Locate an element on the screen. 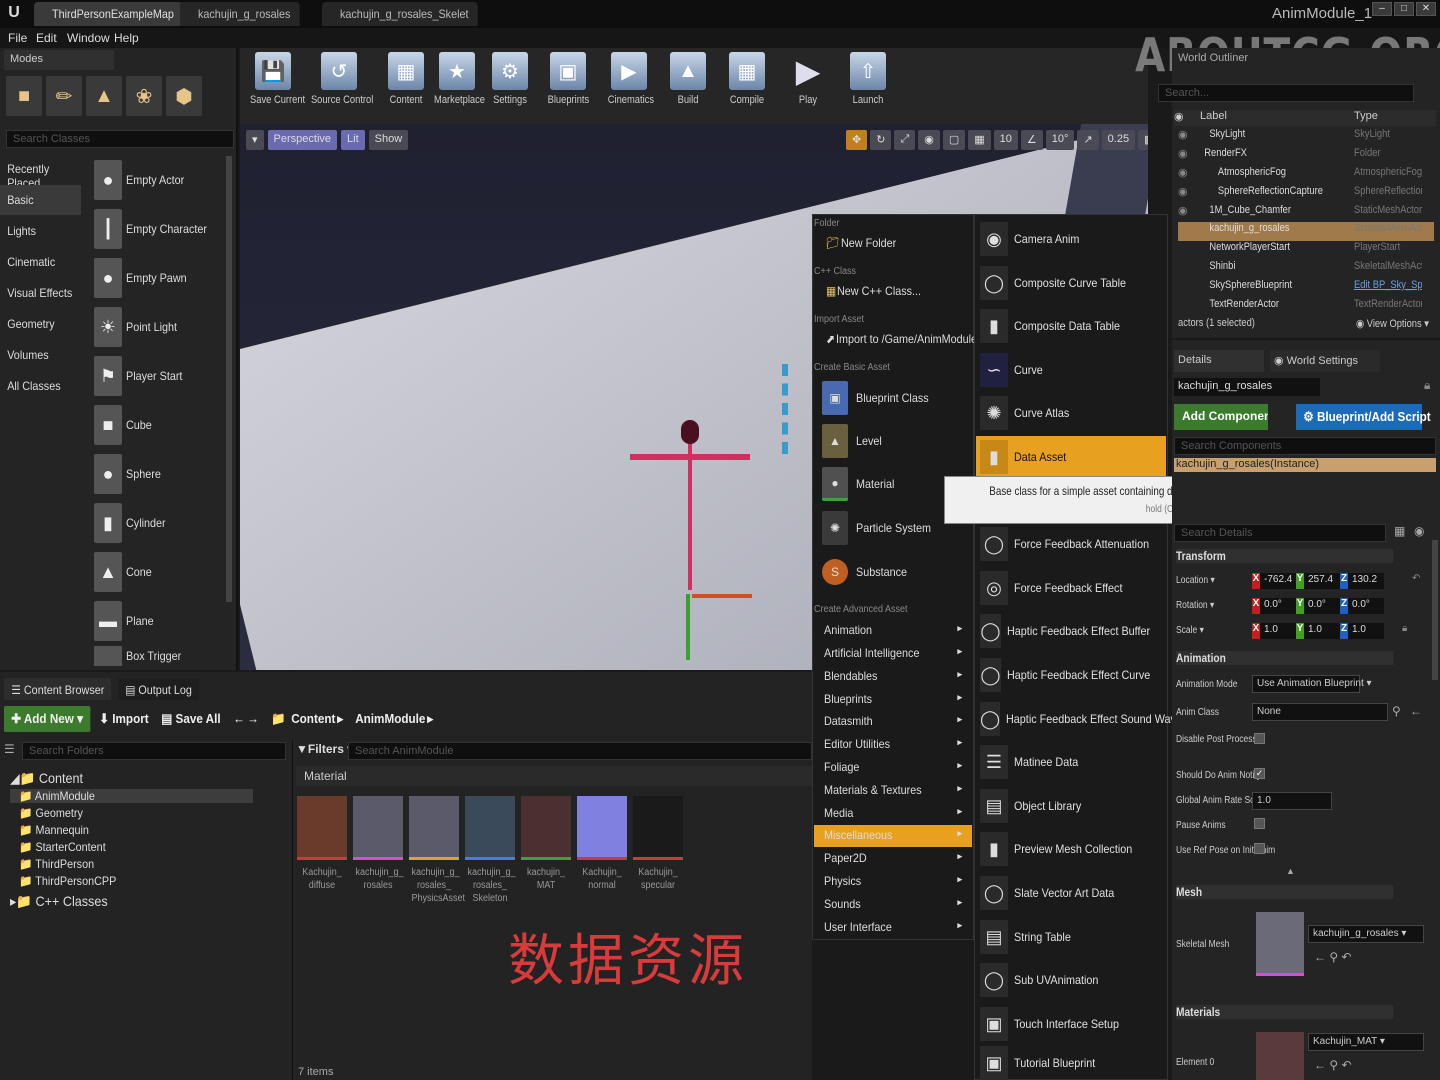 The image size is (1440, 1080). submenu-media: Media ▸ is located at coordinates (893, 814).